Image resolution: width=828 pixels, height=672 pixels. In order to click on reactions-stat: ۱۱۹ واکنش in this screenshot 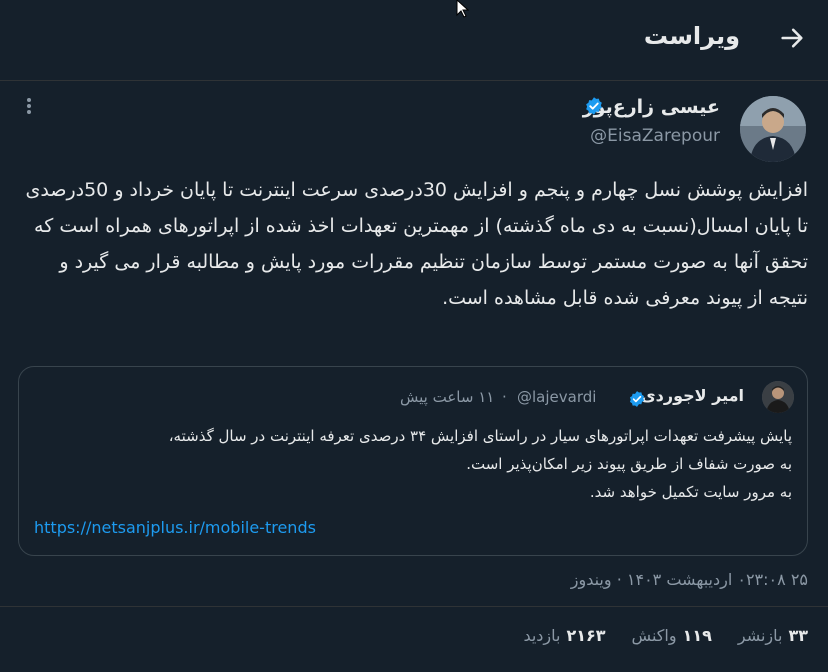, I will do `click(672, 638)`.